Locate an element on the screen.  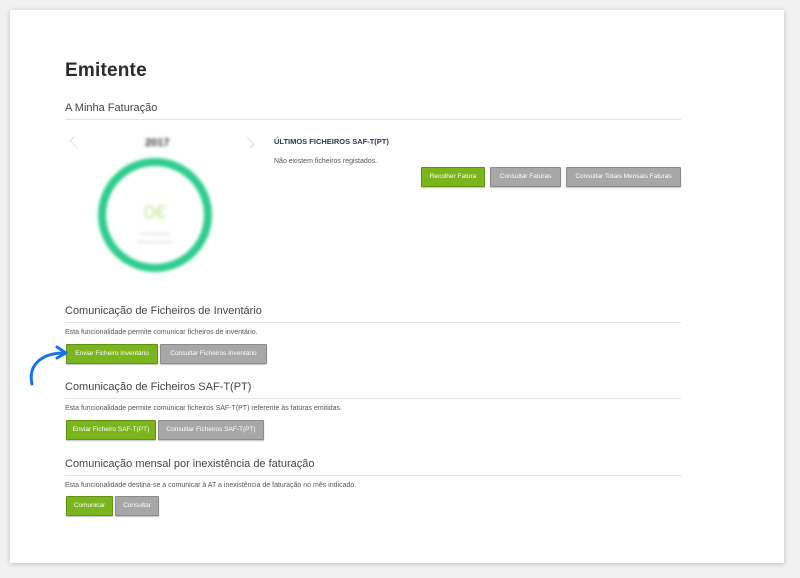
gauge-label-1: Ver documentos is located at coordinates (155, 233).